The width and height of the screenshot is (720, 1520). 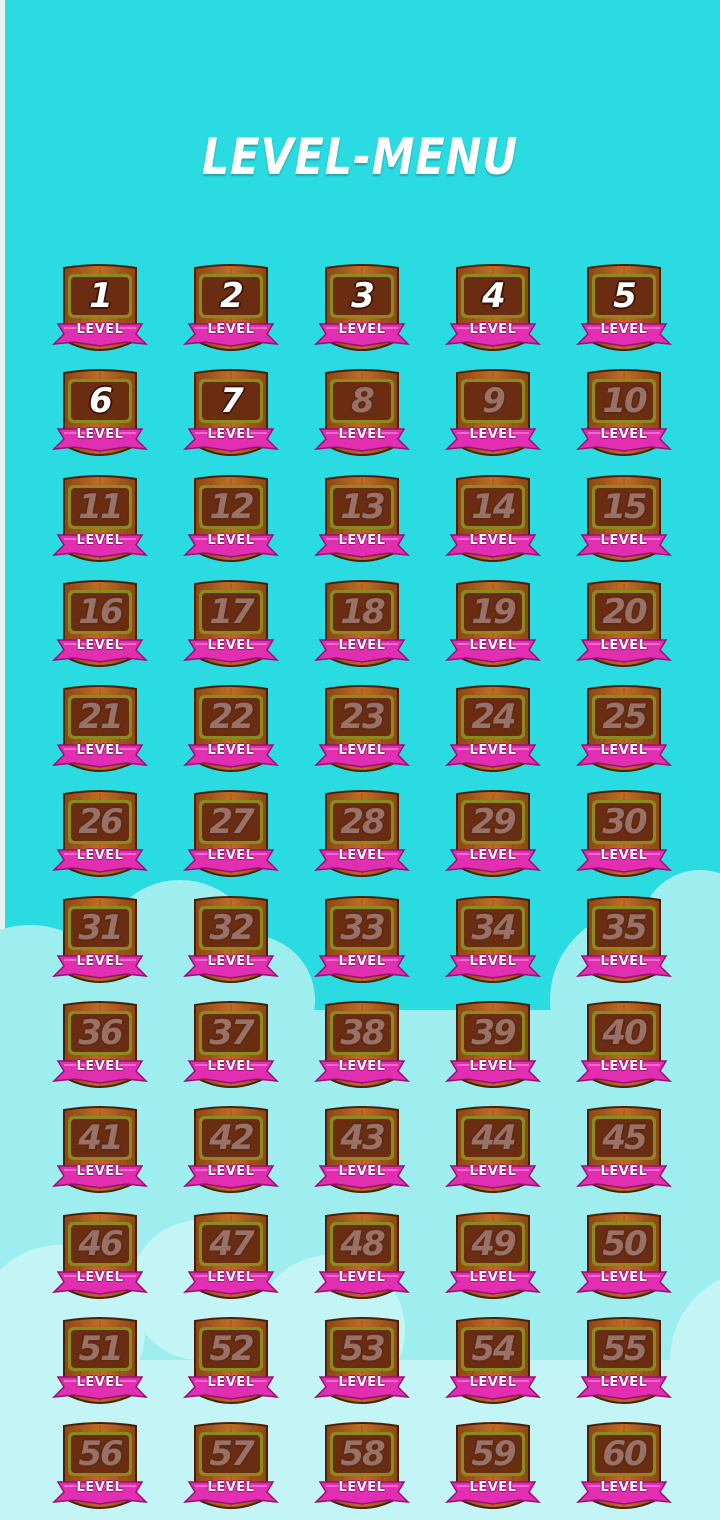 I want to click on level-number: 2, so click(x=232, y=296).